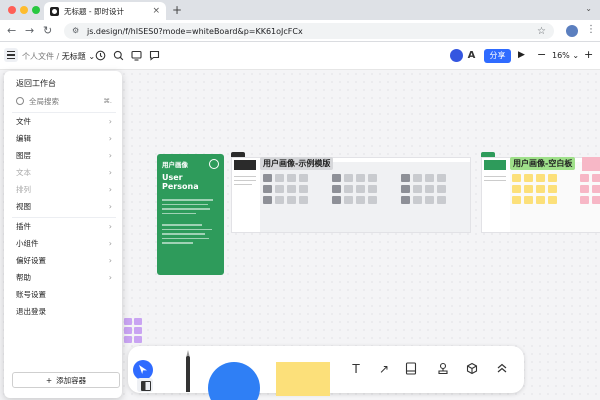 This screenshot has width=600, height=400. Describe the element at coordinates (143, 370) in the screenshot. I see `select-tool-icon` at that location.